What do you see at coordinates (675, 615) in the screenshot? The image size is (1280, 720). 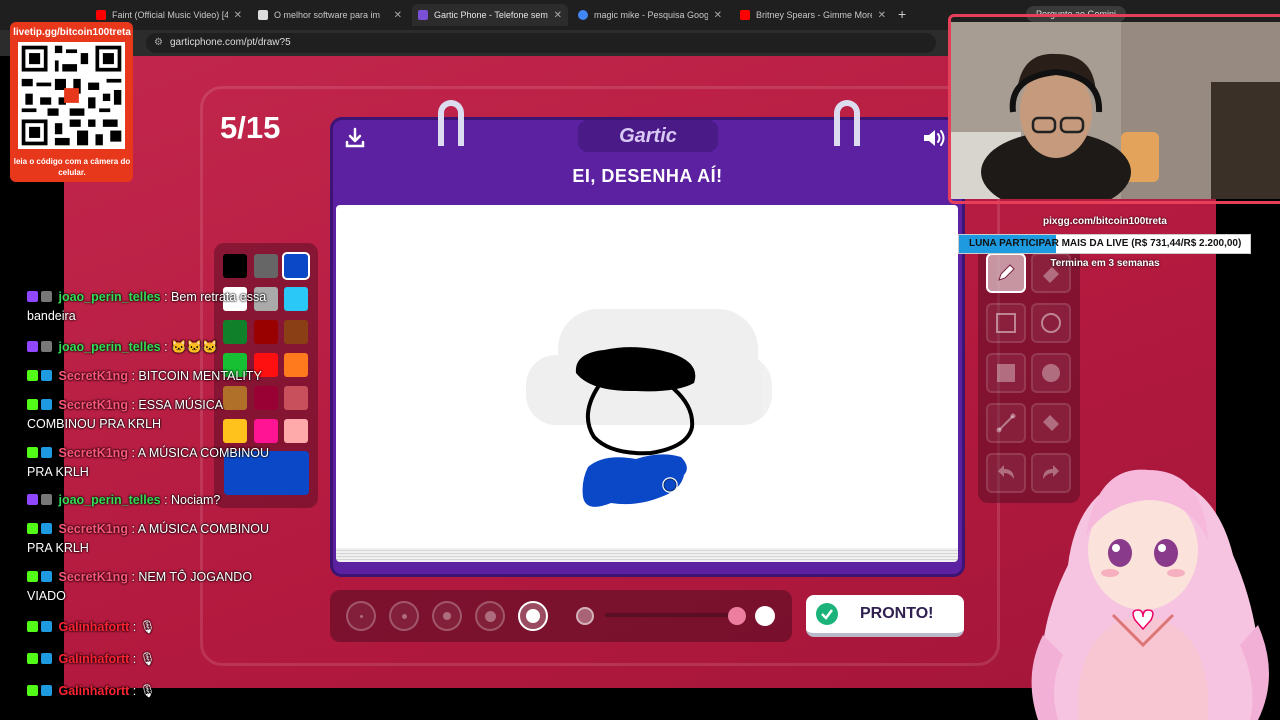 I see `opacity-slider` at bounding box center [675, 615].